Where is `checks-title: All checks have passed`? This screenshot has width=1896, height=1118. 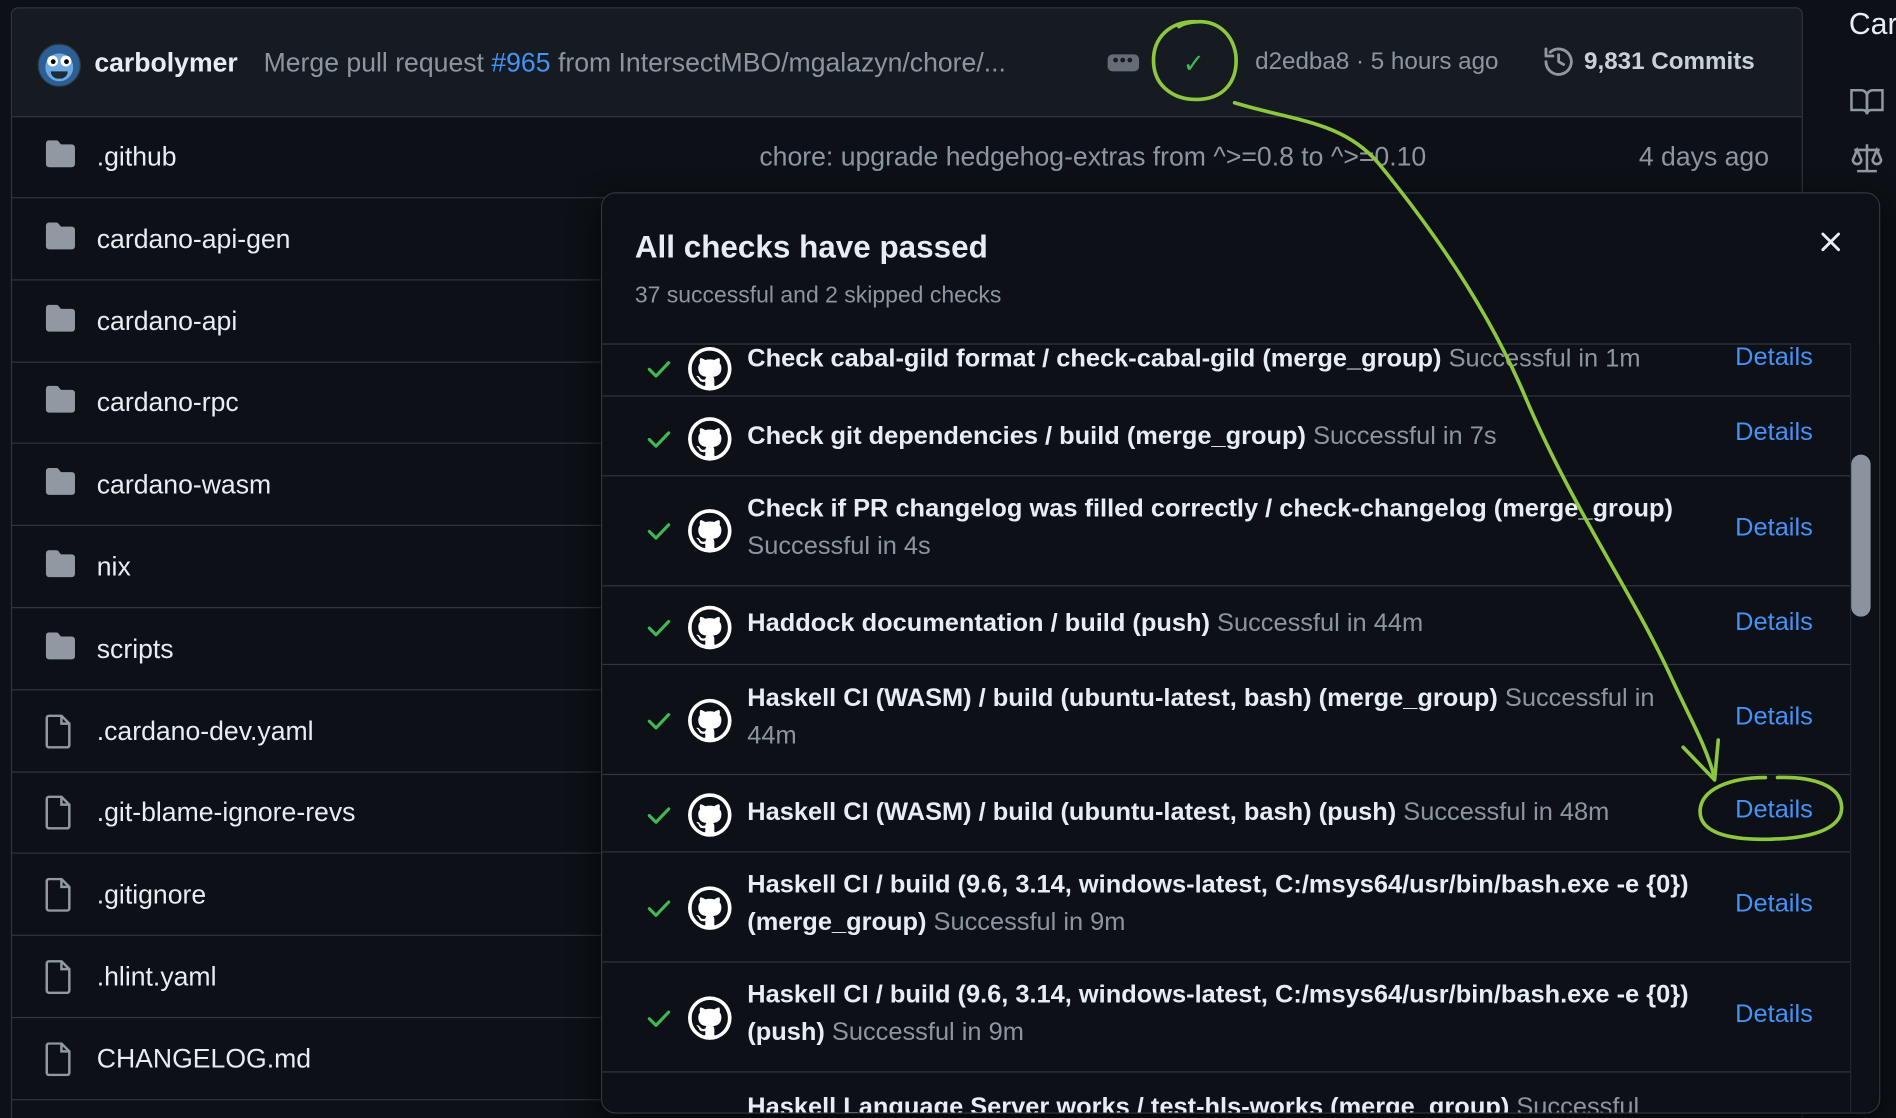 checks-title: All checks have passed is located at coordinates (811, 246).